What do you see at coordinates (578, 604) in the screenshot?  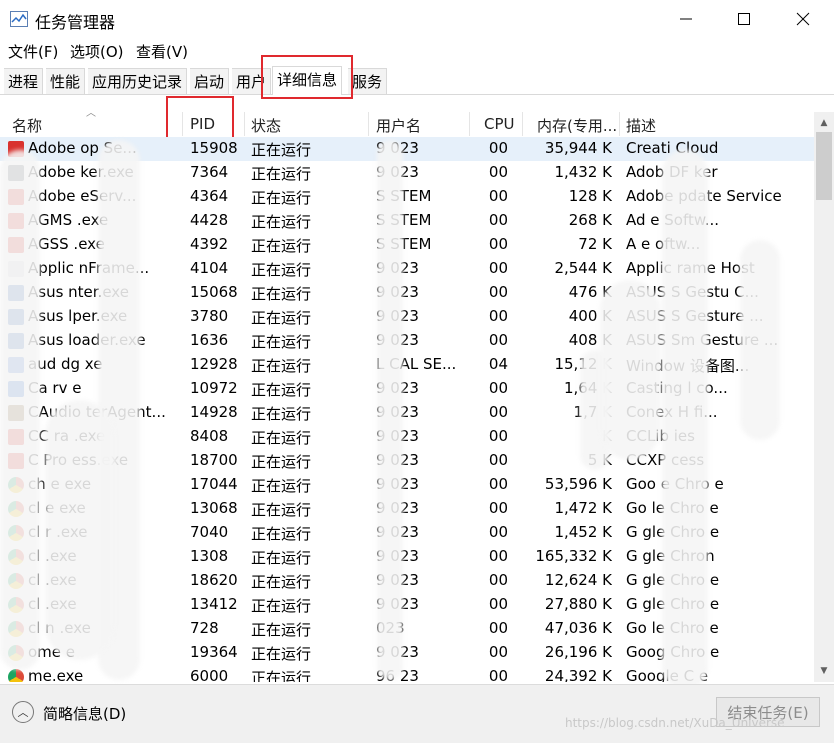 I see `process-memory: 27,880 K` at bounding box center [578, 604].